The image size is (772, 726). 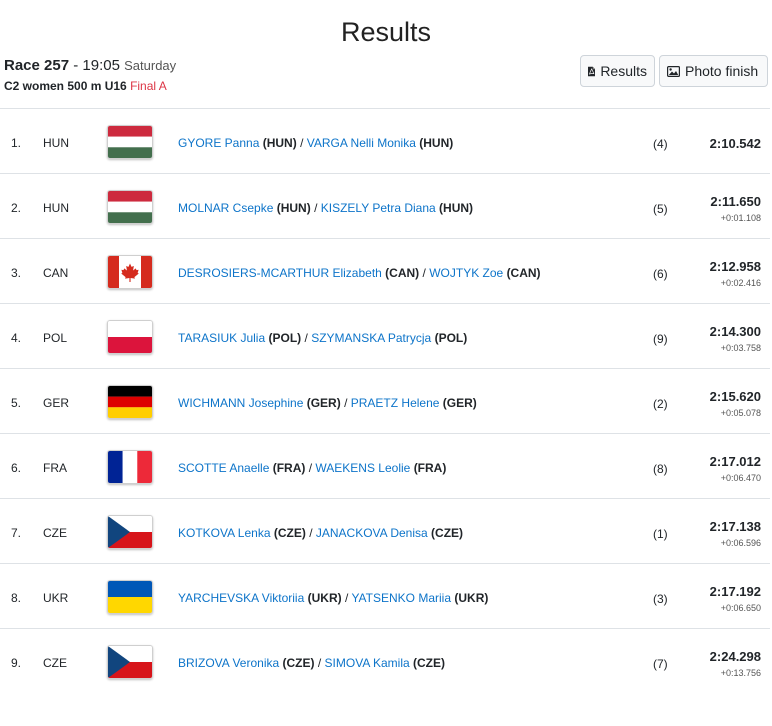 What do you see at coordinates (660, 469) in the screenshot?
I see `lane-number: (8)` at bounding box center [660, 469].